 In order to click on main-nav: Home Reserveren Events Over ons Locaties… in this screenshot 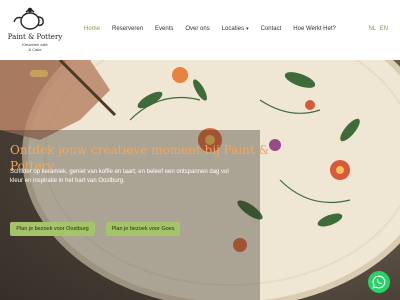, I will do `click(216, 31)`.